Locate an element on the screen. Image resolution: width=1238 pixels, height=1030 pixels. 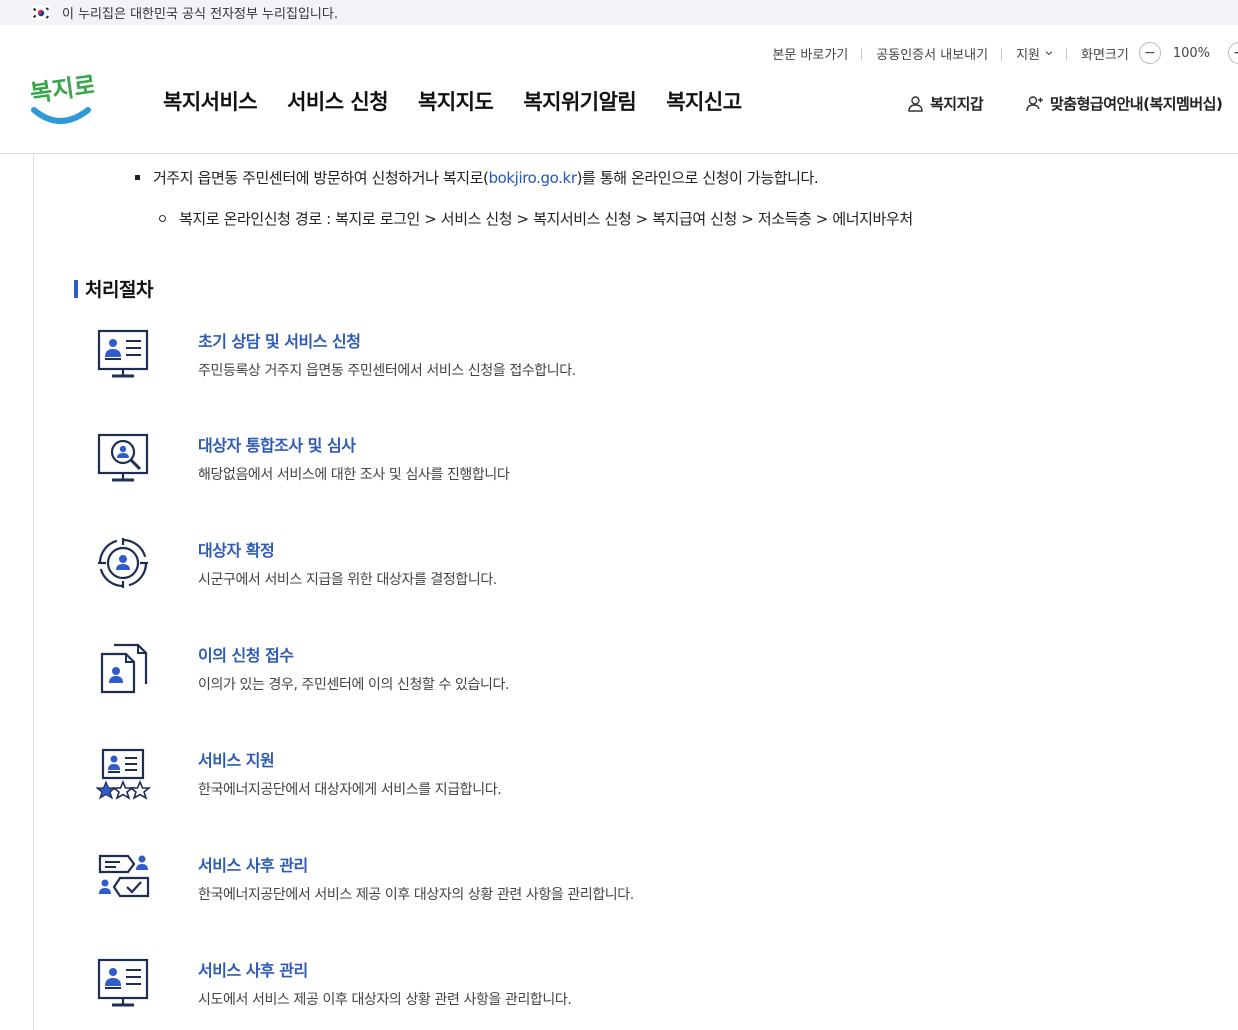
zoom-value: 100% is located at coordinates (1191, 53).